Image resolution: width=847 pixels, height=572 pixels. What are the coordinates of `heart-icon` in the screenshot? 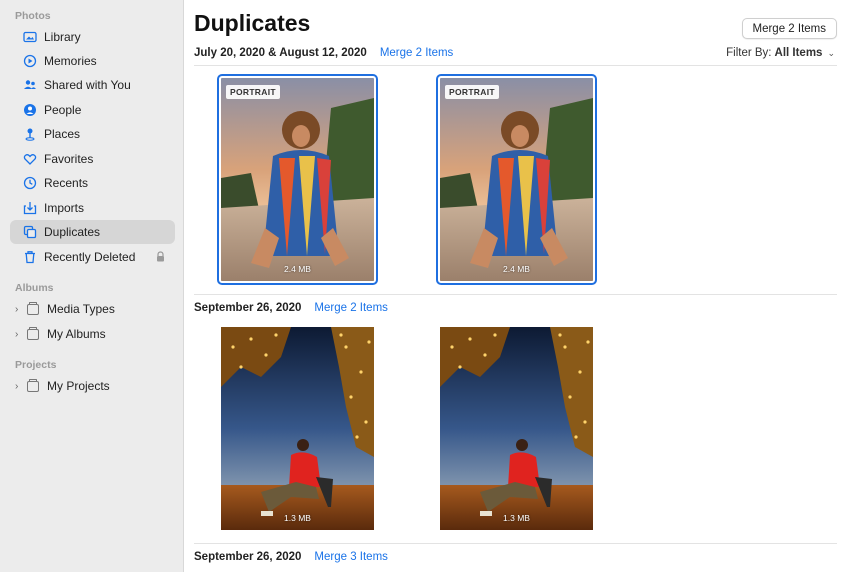 It's located at (30, 159).